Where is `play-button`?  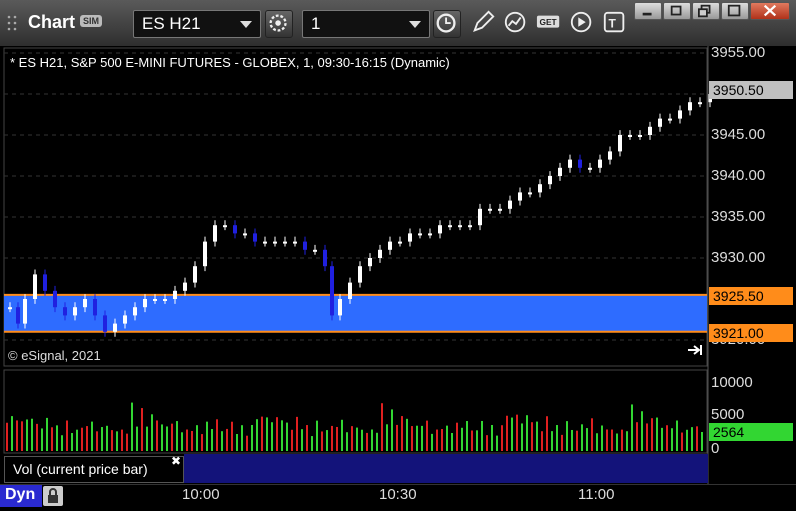
play-button is located at coordinates (583, 24).